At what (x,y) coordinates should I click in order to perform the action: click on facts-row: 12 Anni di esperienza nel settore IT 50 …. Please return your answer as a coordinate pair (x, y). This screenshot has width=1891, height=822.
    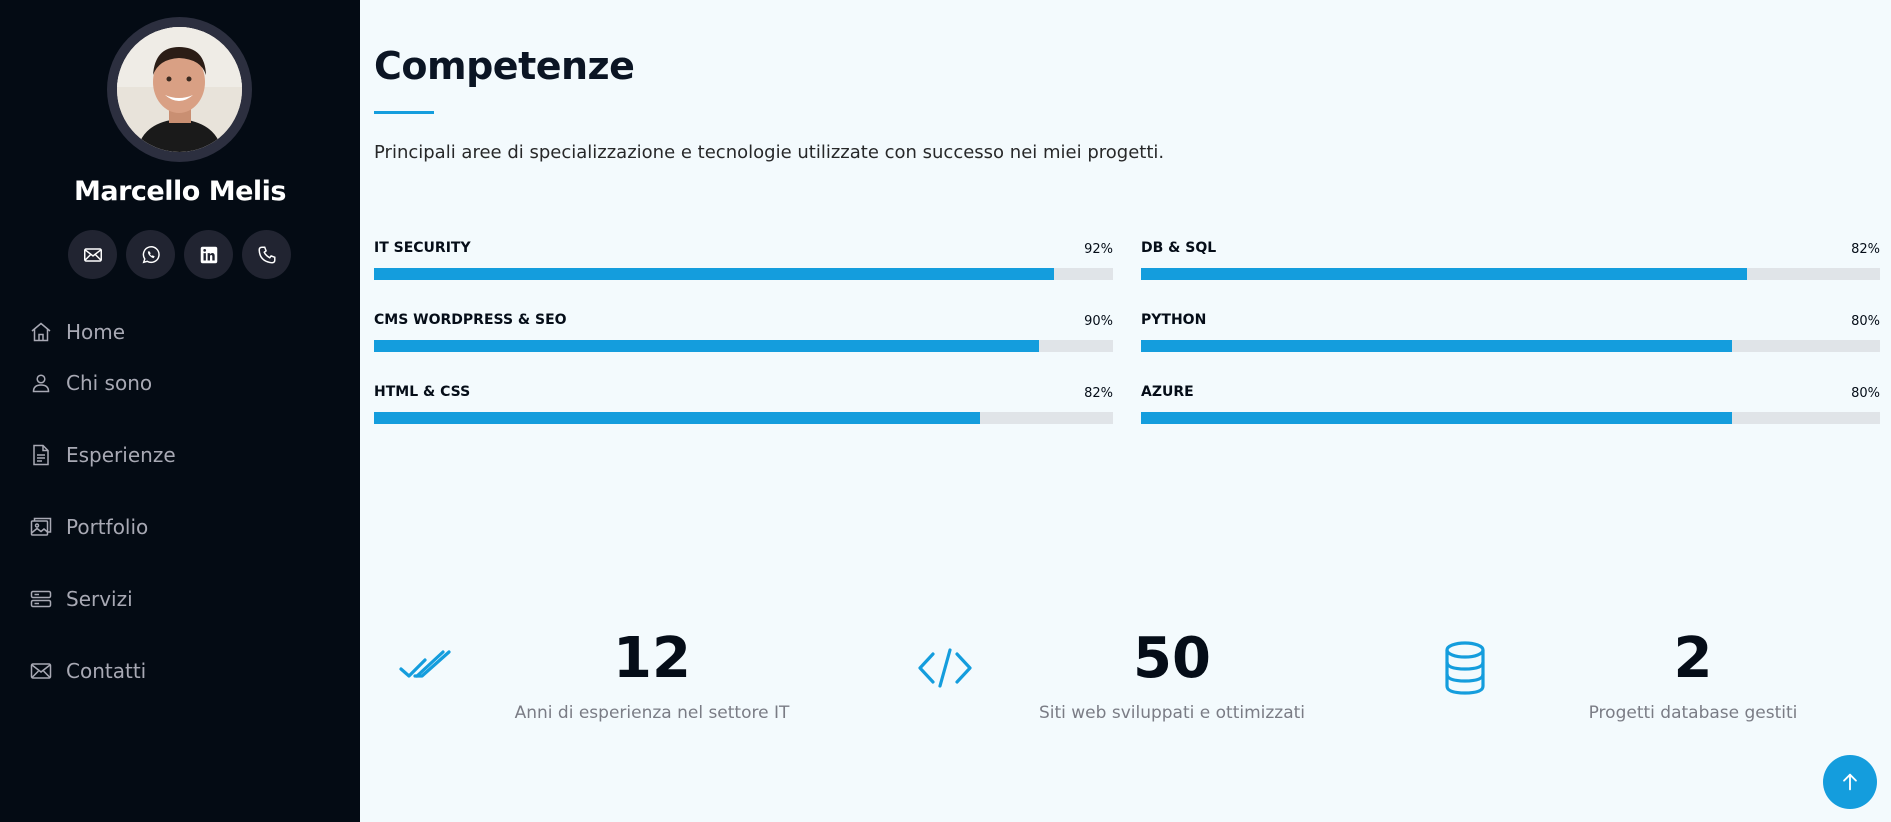
    Looking at the image, I should click on (1125, 680).